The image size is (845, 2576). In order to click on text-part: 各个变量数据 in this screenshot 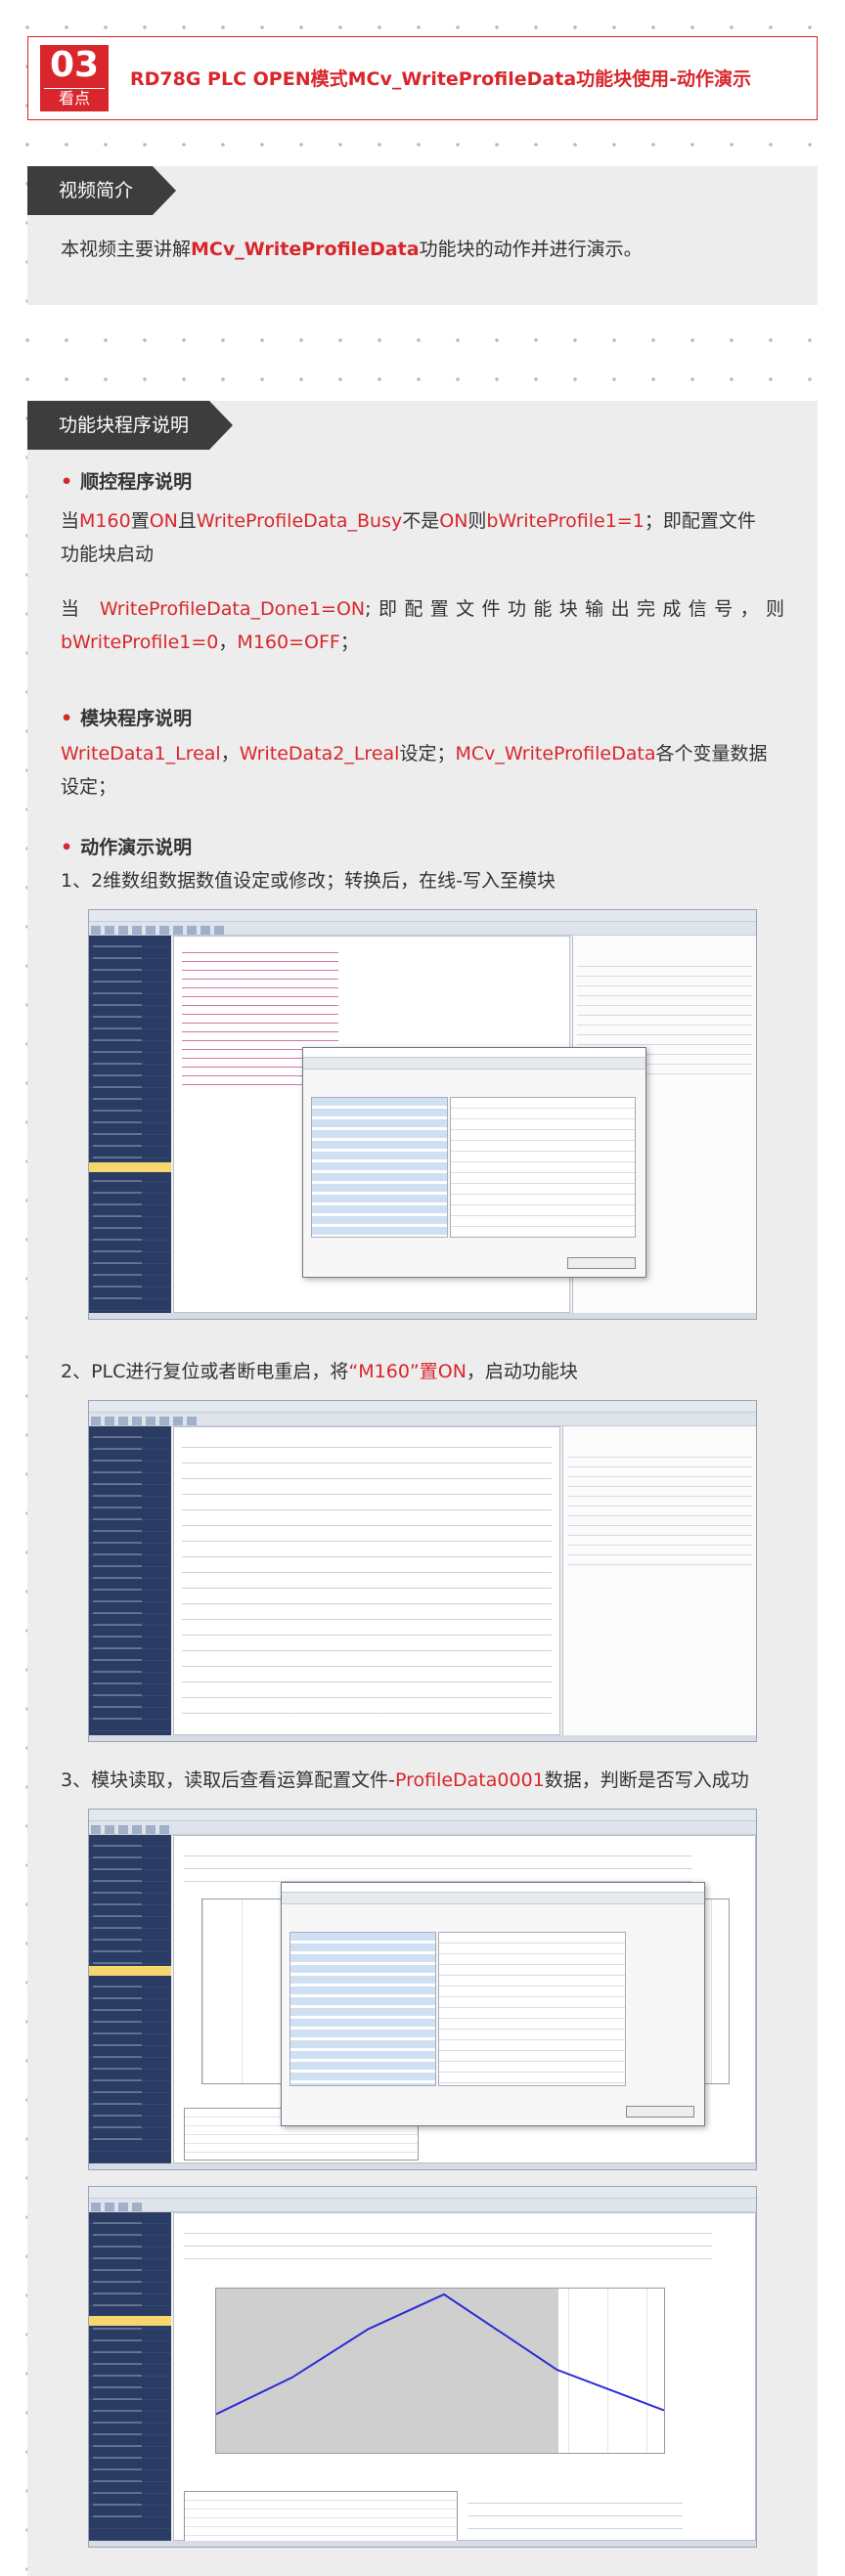, I will do `click(711, 753)`.